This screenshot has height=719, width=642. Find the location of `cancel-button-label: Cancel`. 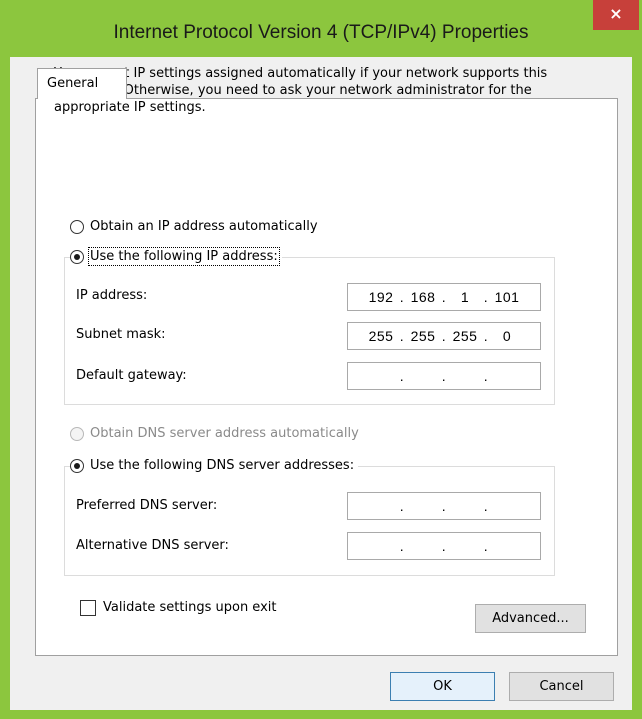

cancel-button-label: Cancel is located at coordinates (561, 686).